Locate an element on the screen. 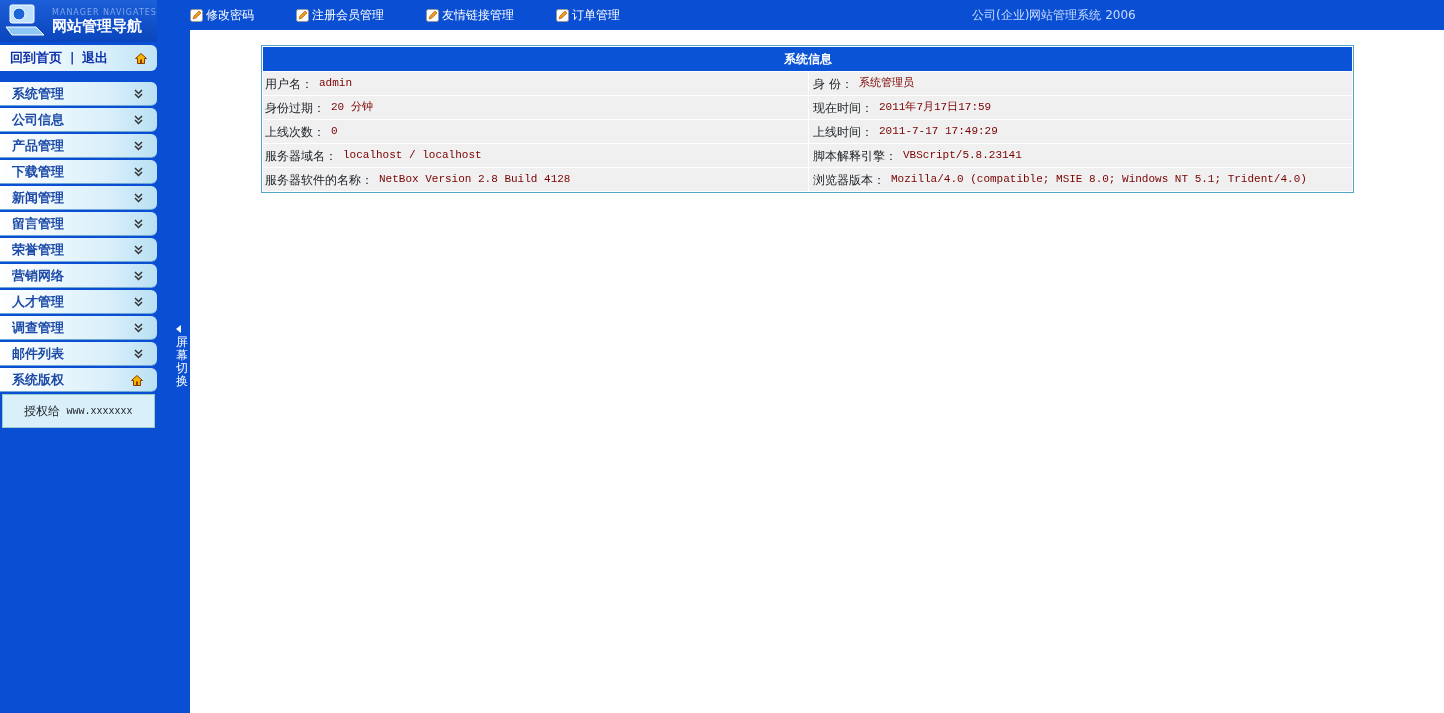 The width and height of the screenshot is (1444, 713). field-value: 2011年7月17日17:59 is located at coordinates (935, 108).